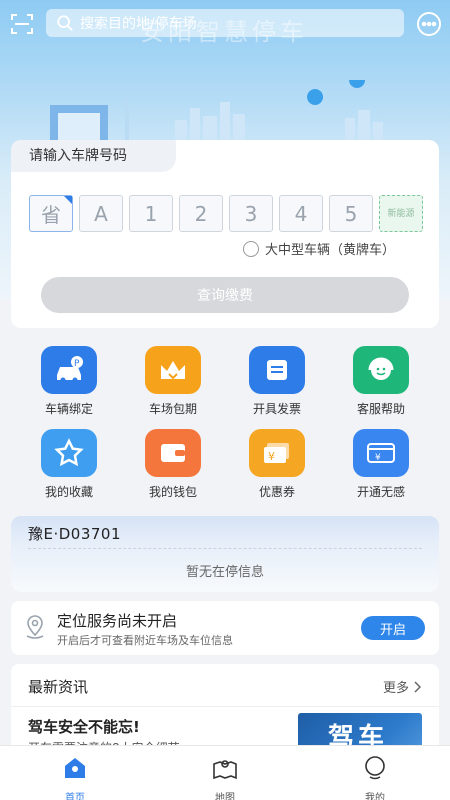 Image resolution: width=450 pixels, height=800 pixels. I want to click on card-yen-icon: ¥, so click(381, 453).